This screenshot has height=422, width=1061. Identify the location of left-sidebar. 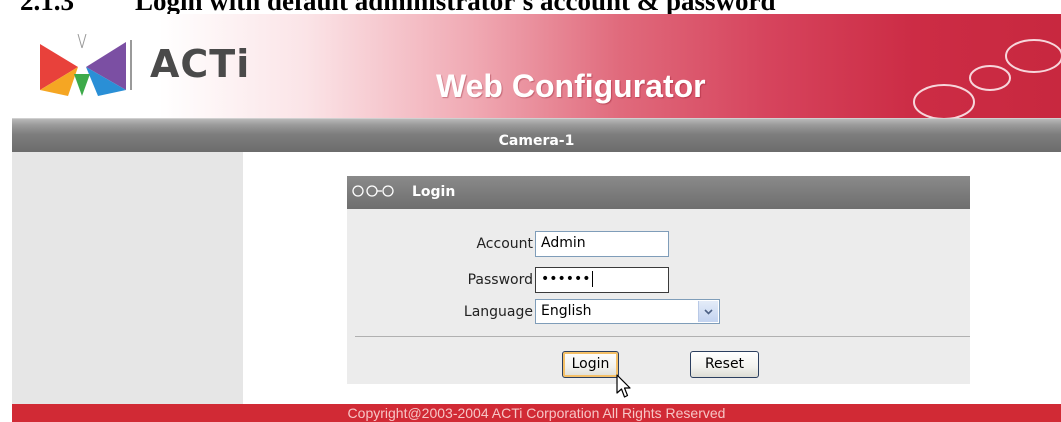
(127, 278).